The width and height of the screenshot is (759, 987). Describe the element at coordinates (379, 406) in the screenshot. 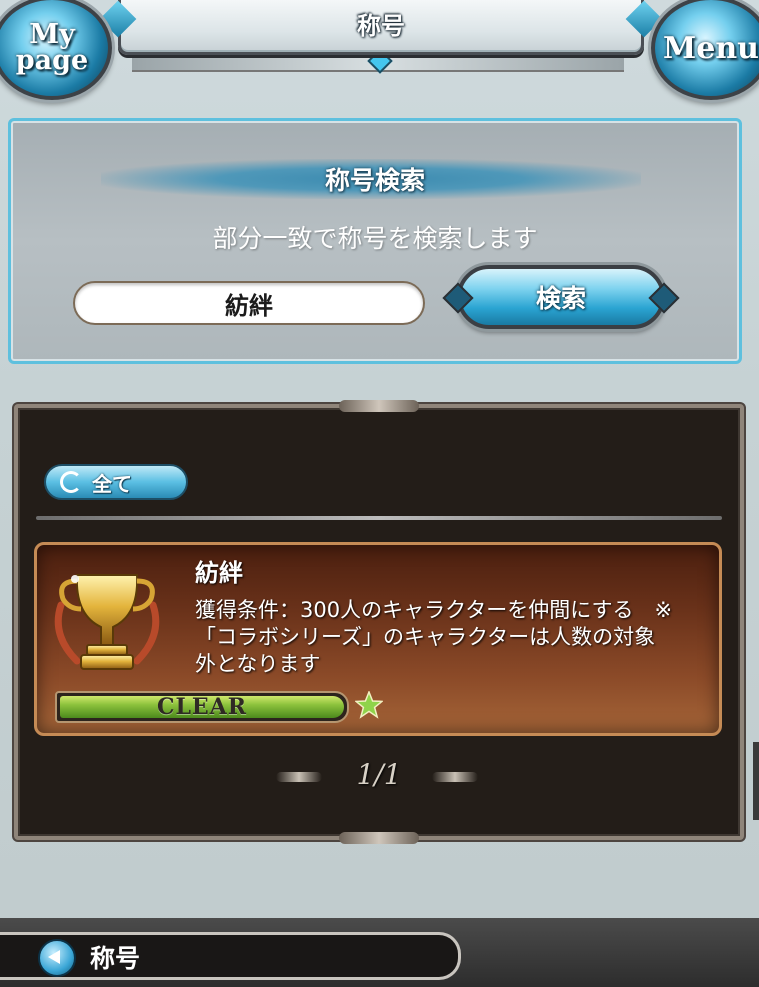

I see `panel-ornament-top` at that location.